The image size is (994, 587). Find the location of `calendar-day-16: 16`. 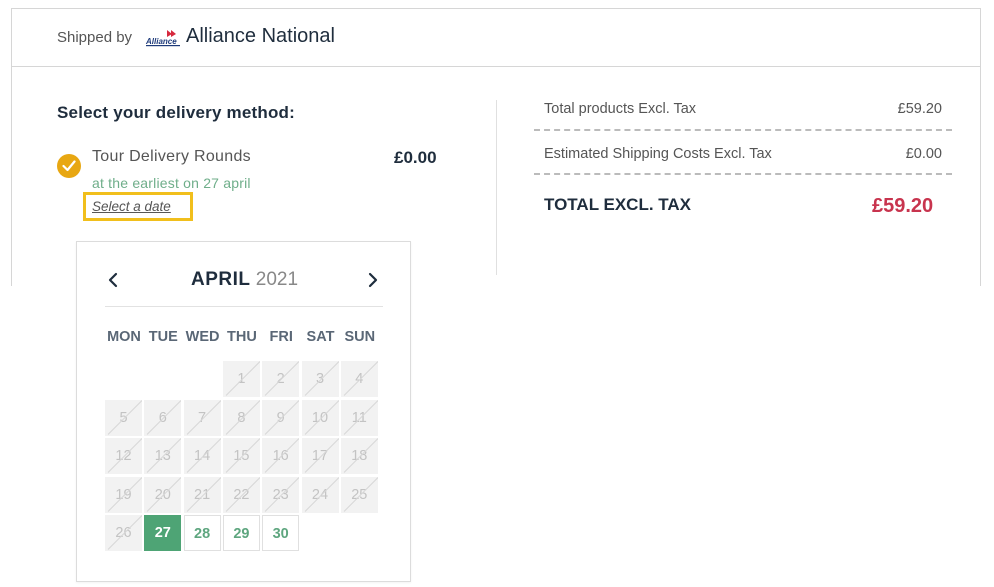

calendar-day-16: 16 is located at coordinates (281, 456).